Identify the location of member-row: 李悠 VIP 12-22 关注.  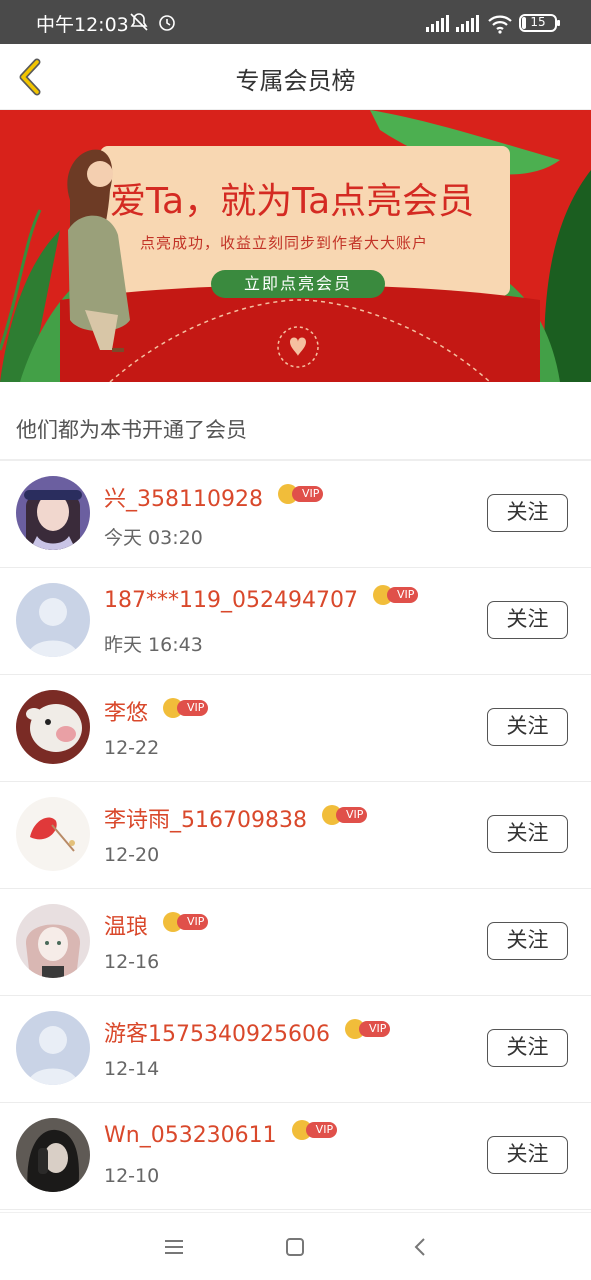
(295, 728).